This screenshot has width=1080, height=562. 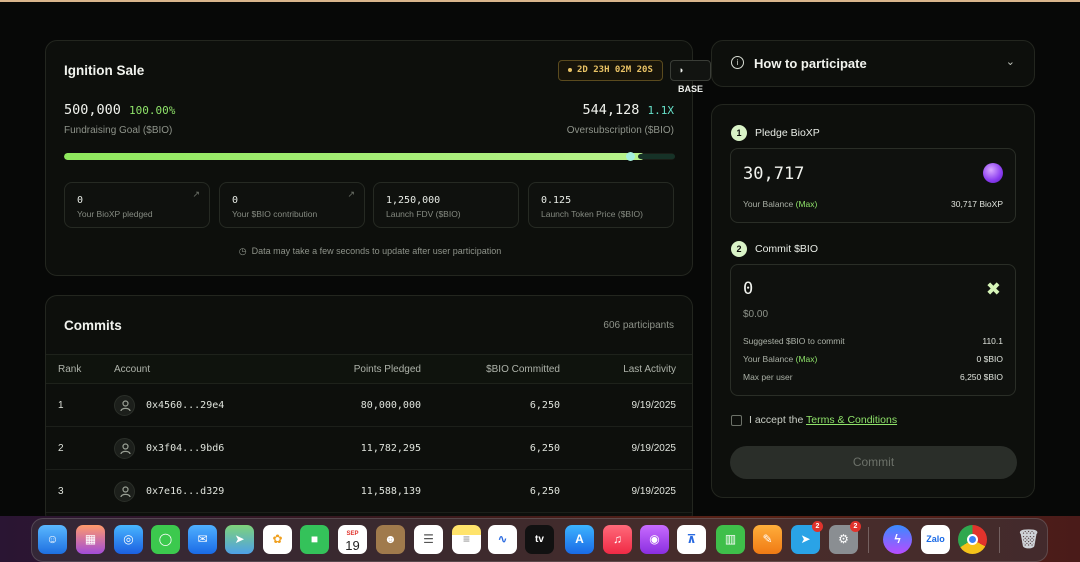 What do you see at coordinates (851, 420) in the screenshot?
I see `terms-link: Terms & Conditions` at bounding box center [851, 420].